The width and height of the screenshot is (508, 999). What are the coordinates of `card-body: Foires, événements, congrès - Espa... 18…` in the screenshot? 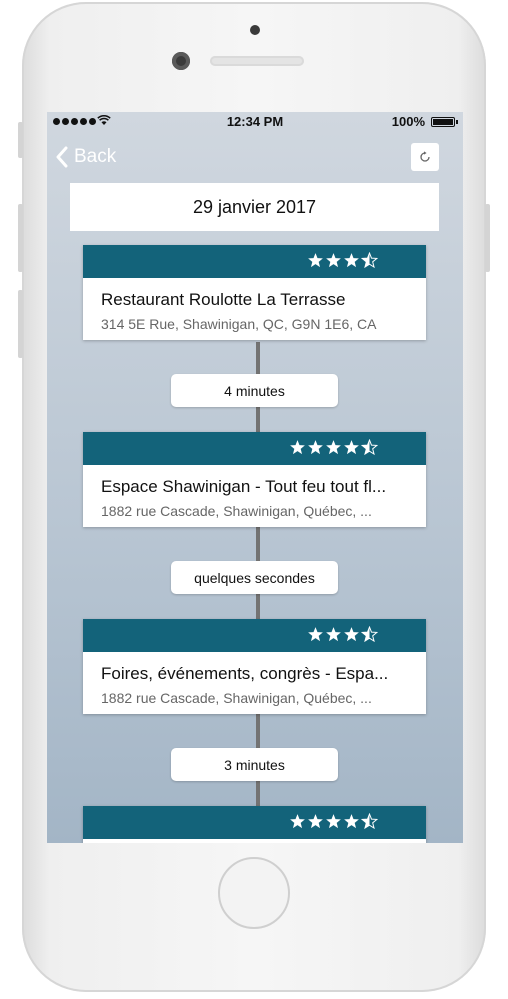 It's located at (254, 683).